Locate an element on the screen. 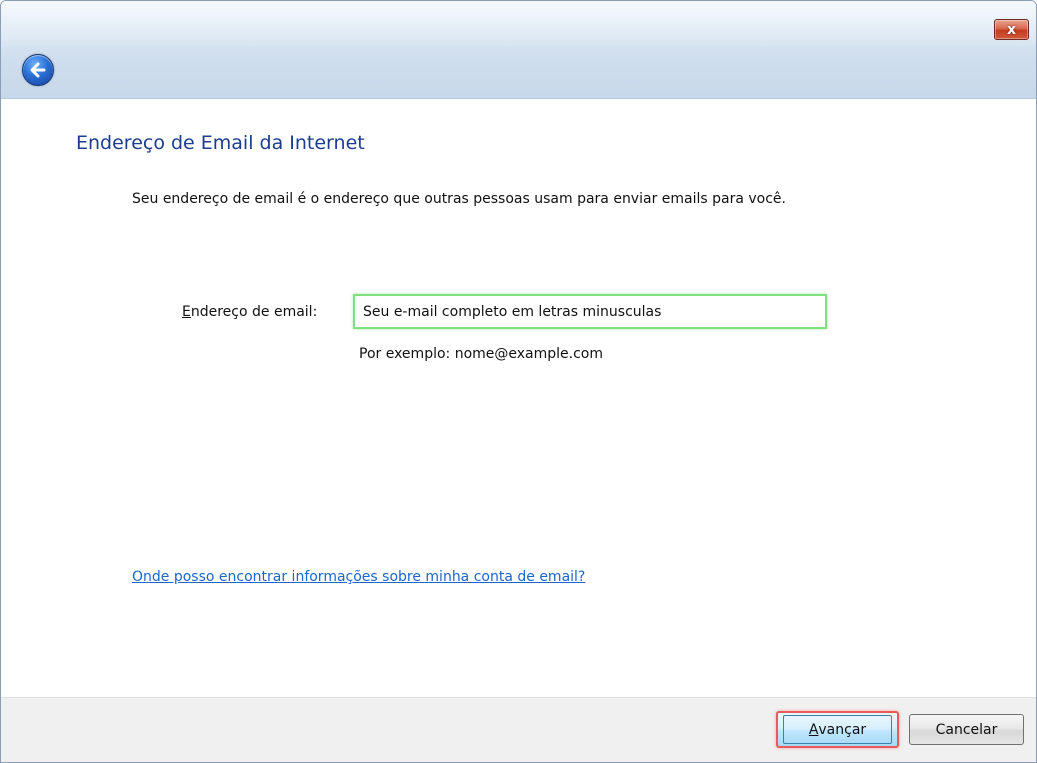  page-title: Endereço de Email da Internet is located at coordinates (220, 143).